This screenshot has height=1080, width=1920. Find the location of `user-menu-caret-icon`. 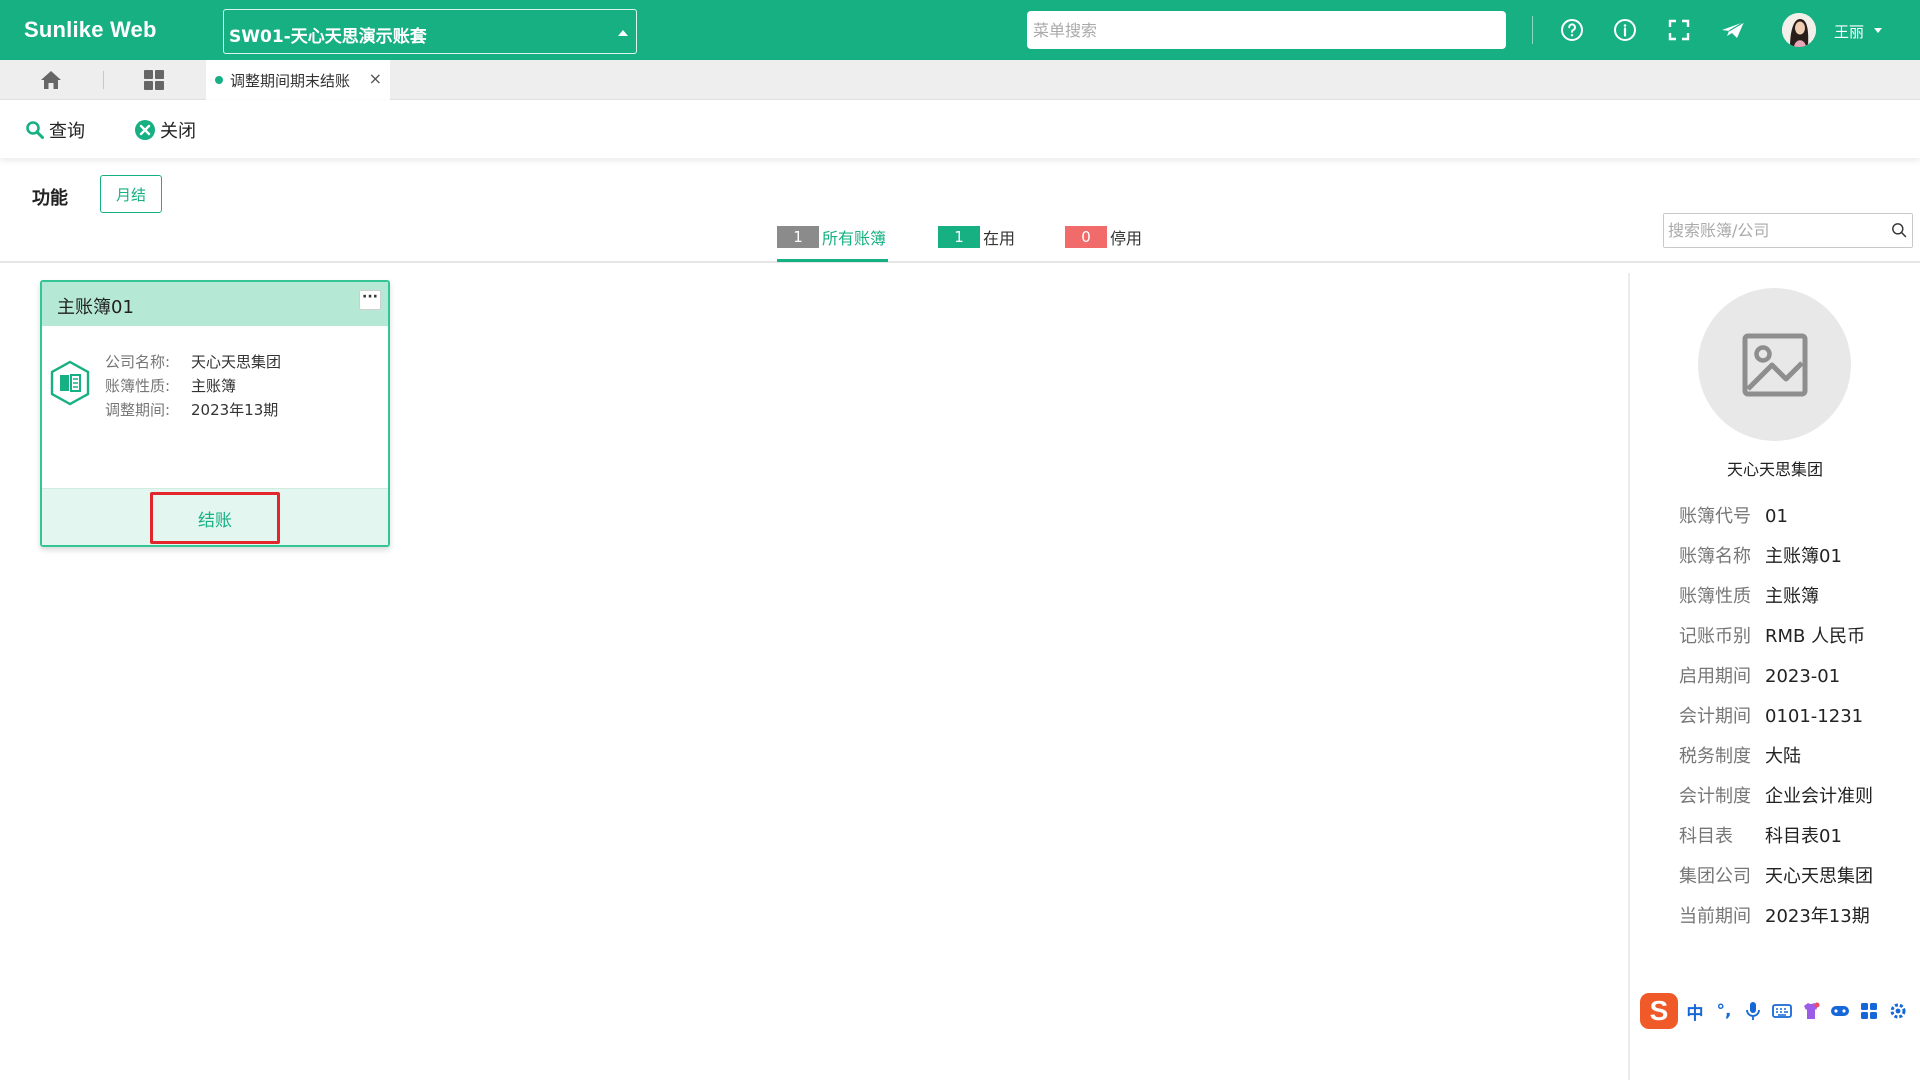

user-menu-caret-icon is located at coordinates (1878, 30).